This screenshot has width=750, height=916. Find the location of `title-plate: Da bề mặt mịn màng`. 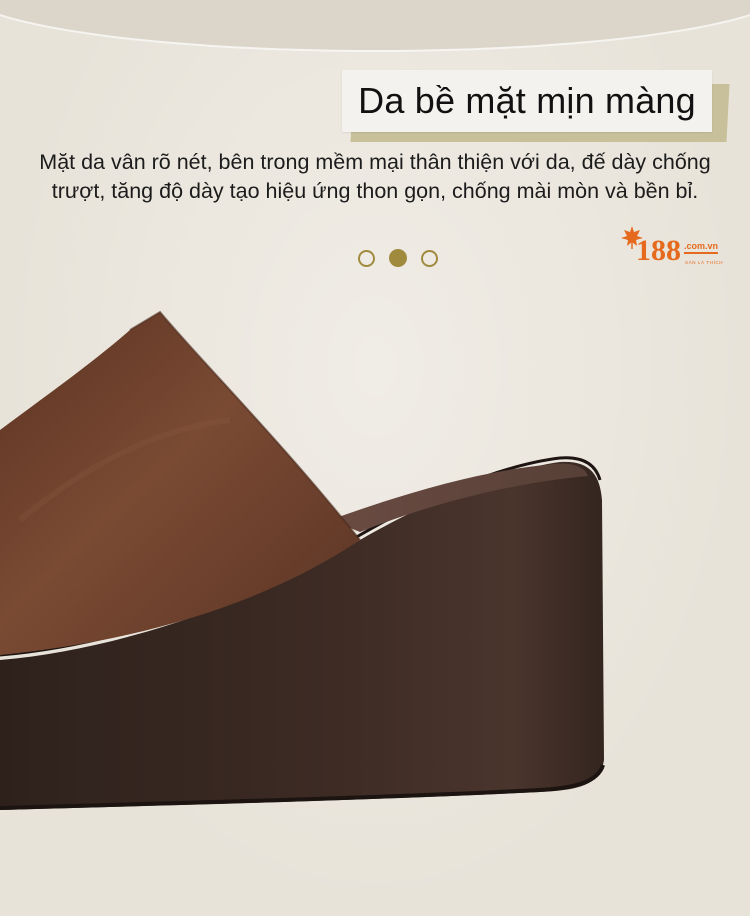

title-plate: Da bề mặt mịn màng is located at coordinates (536, 106).